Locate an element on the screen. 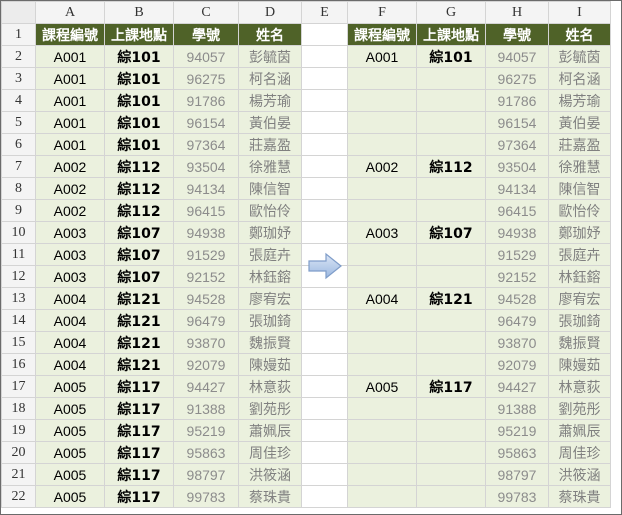  cell-location: 綜121 is located at coordinates (139, 364).